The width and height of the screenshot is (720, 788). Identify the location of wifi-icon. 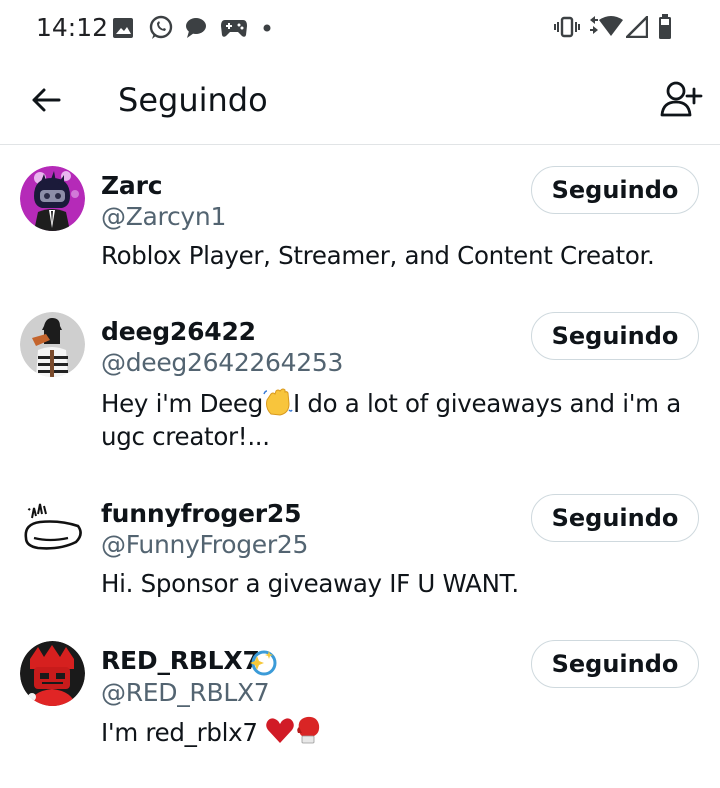
(606, 26).